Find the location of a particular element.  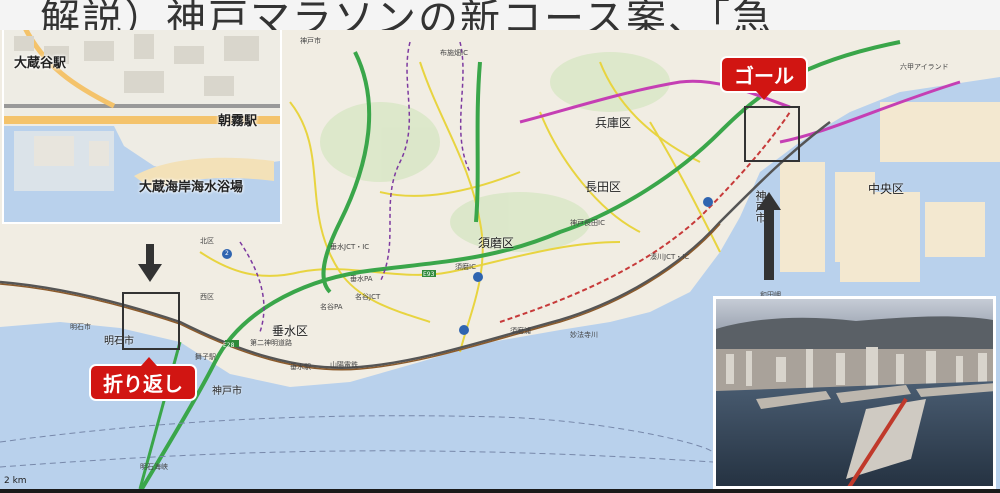

up-arrow-icon is located at coordinates (769, 236).